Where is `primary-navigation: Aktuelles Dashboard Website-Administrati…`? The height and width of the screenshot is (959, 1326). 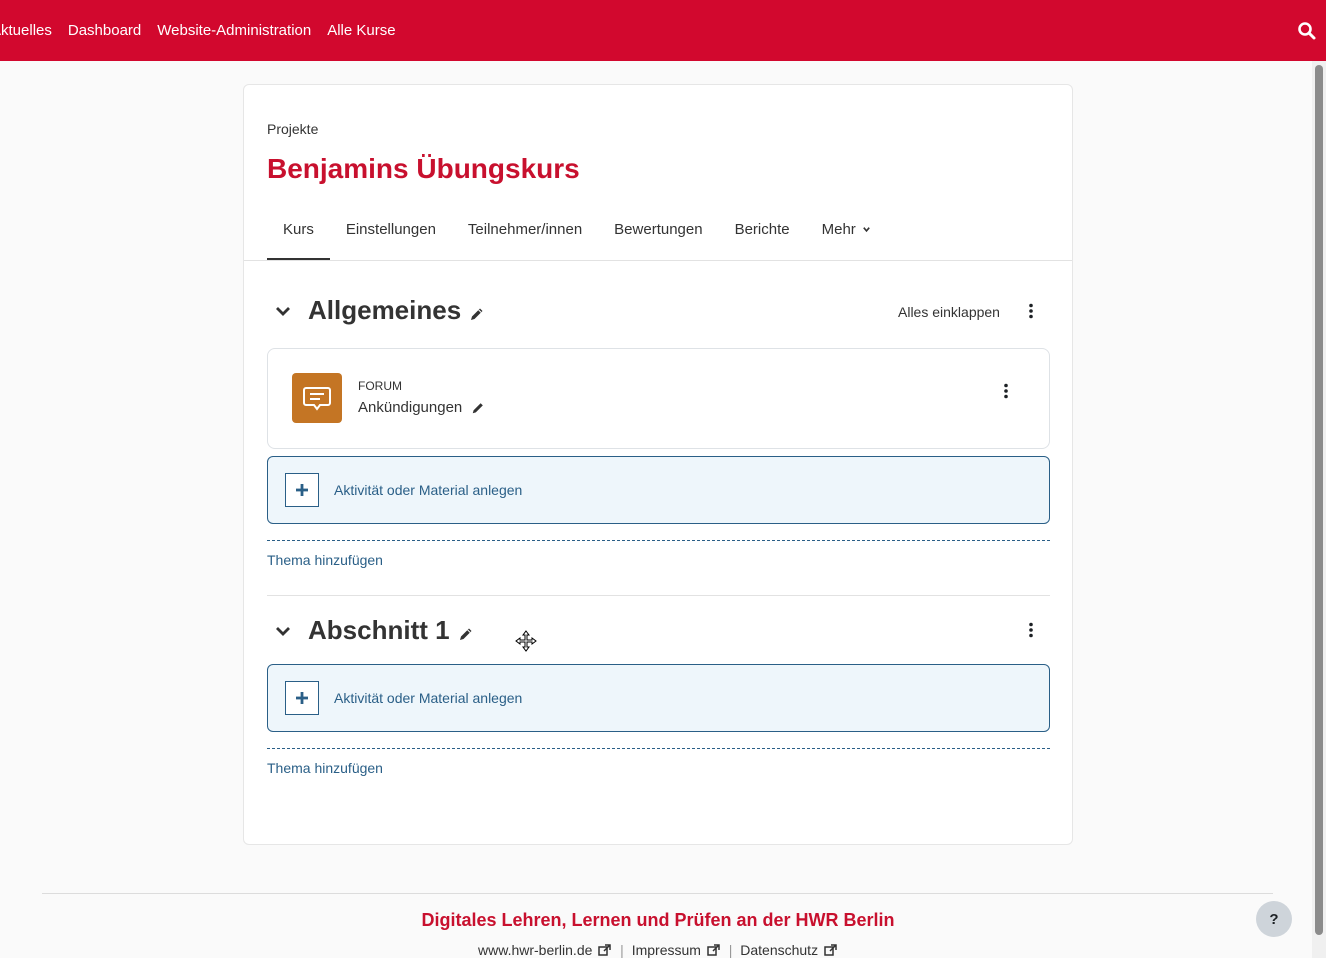 primary-navigation: Aktuelles Dashboard Website-Administrati… is located at coordinates (206, 30).